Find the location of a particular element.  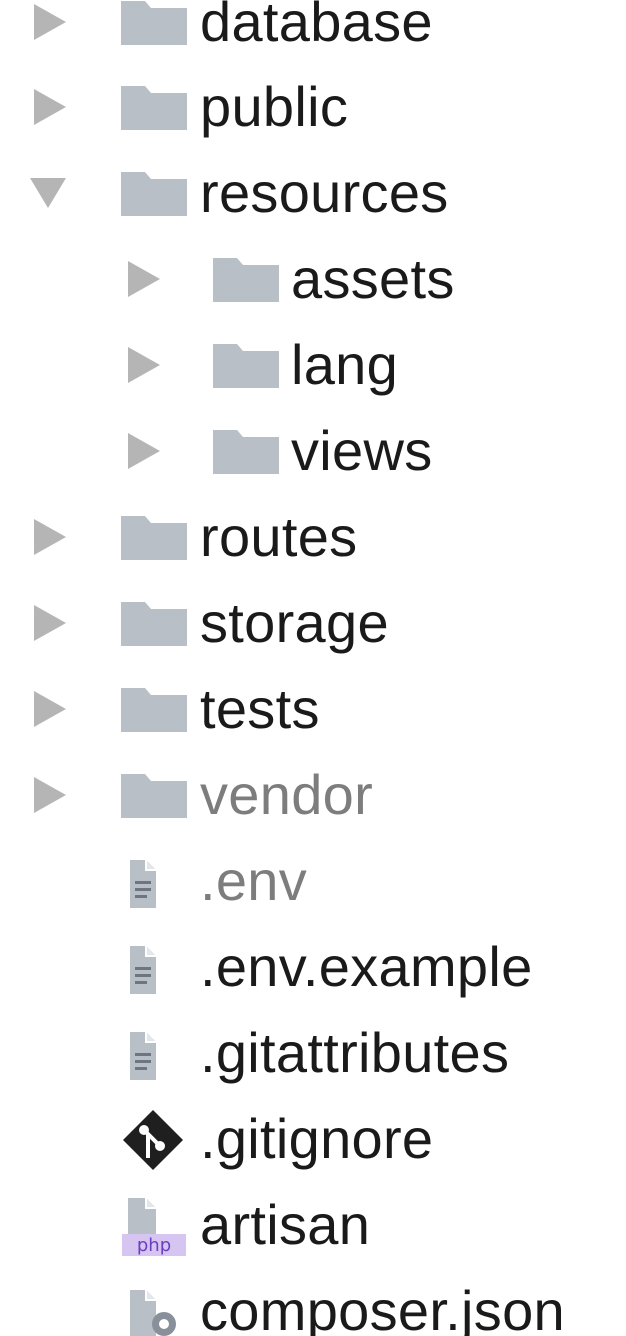

tree-item-label: public is located at coordinates (274, 106).